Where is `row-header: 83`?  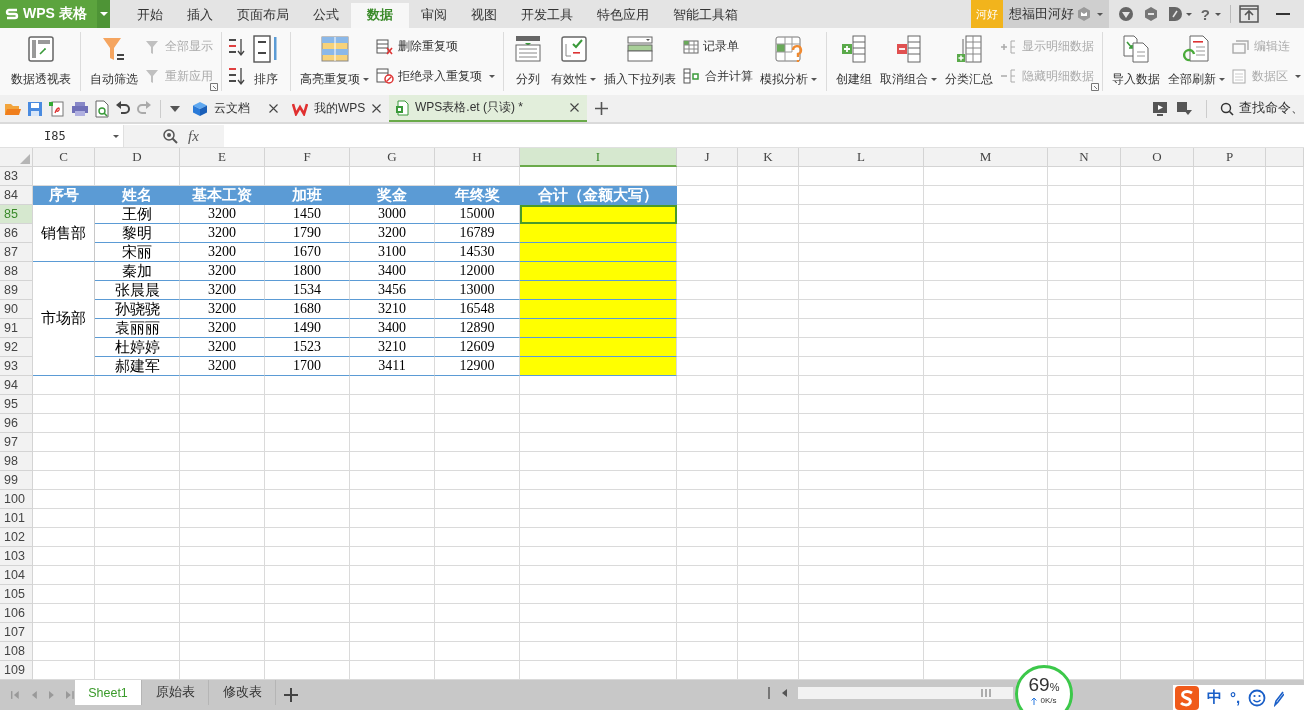 row-header: 83 is located at coordinates (16, 176).